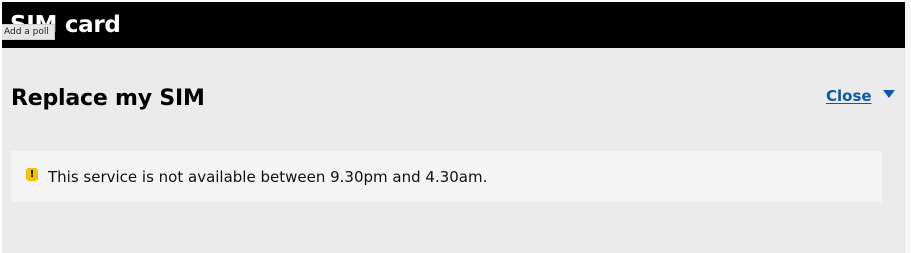 The image size is (911, 253). I want to click on close-label: Close, so click(849, 96).